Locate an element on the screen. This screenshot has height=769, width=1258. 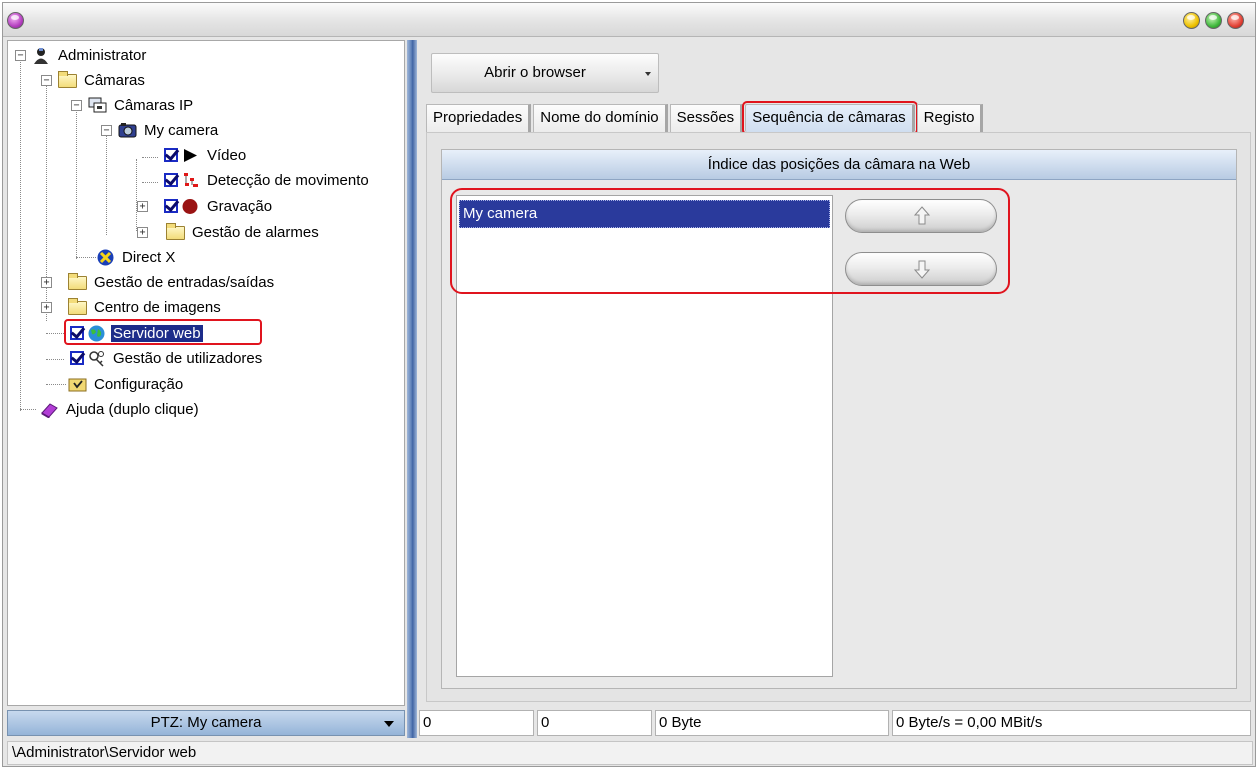
bitrate-field: 0 Byte/s = 0,00 MBit/s is located at coordinates (1071, 723).